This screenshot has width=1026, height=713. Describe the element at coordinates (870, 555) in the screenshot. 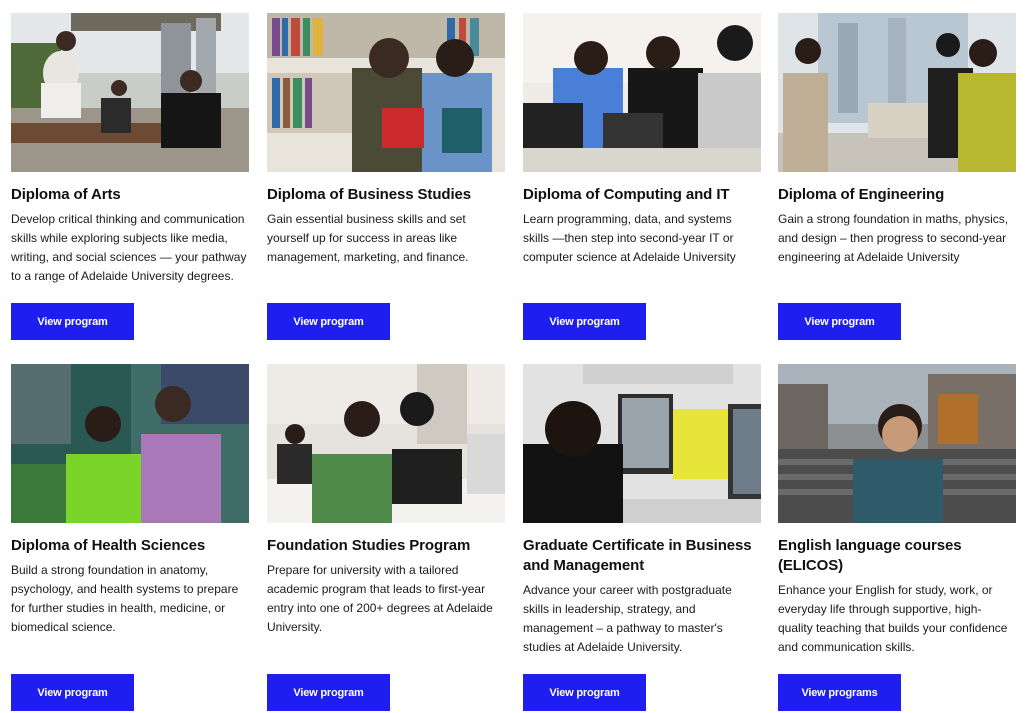

I see `program-title: English language courses (ELICOS)` at that location.